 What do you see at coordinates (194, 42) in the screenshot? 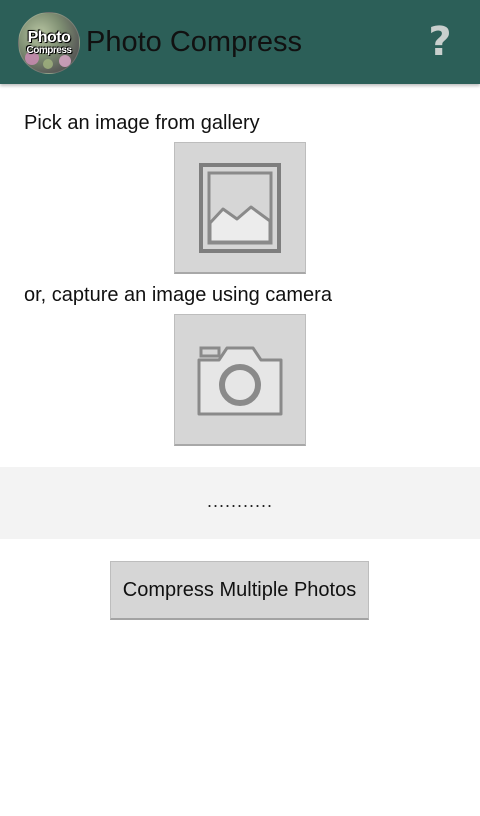
I see `app-title: Photo Compress` at bounding box center [194, 42].